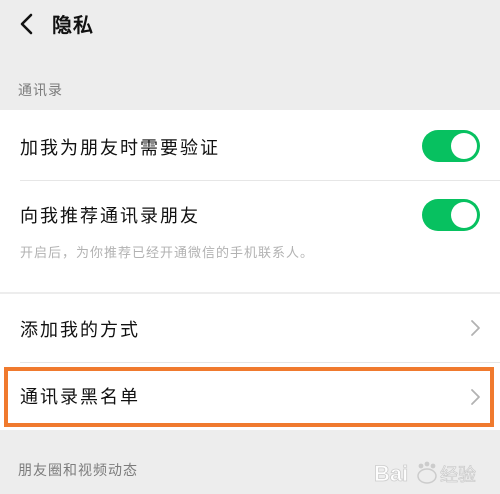  Describe the element at coordinates (40, 91) in the screenshot. I see `section-label-contacts: 通讯录` at that location.